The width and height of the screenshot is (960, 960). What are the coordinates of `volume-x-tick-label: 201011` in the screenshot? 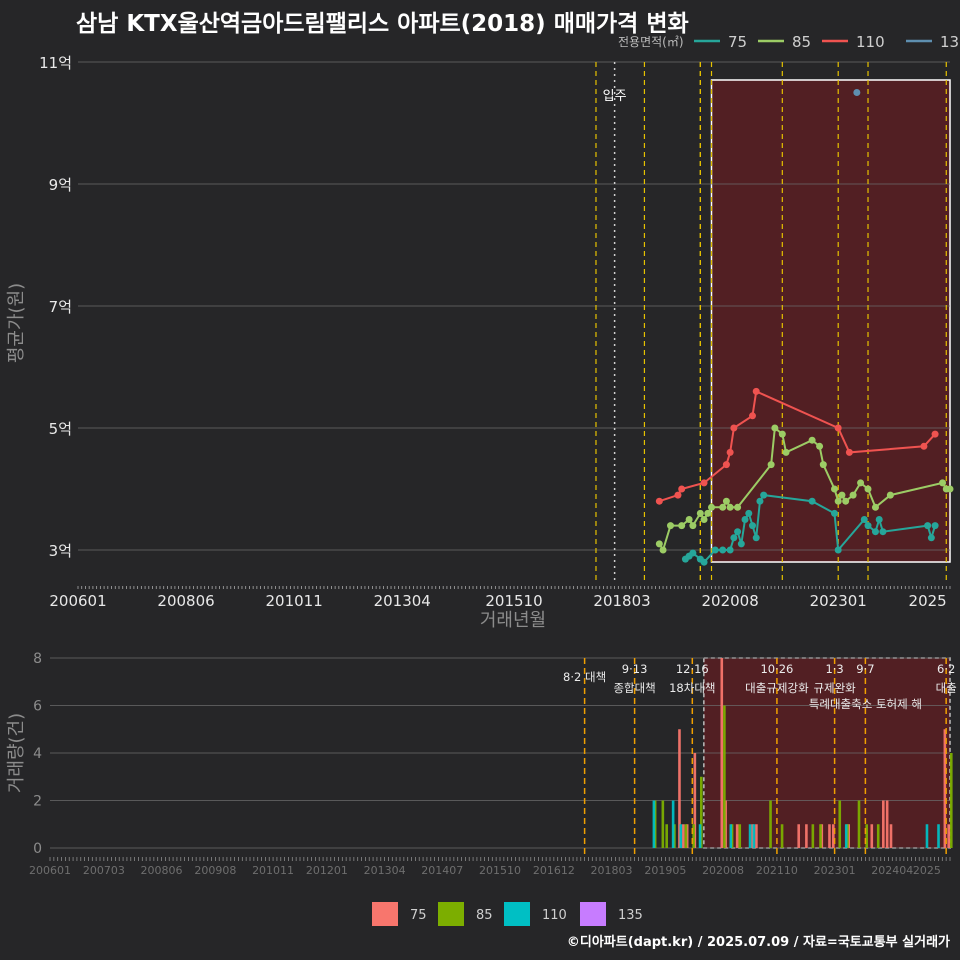 It's located at (273, 870).